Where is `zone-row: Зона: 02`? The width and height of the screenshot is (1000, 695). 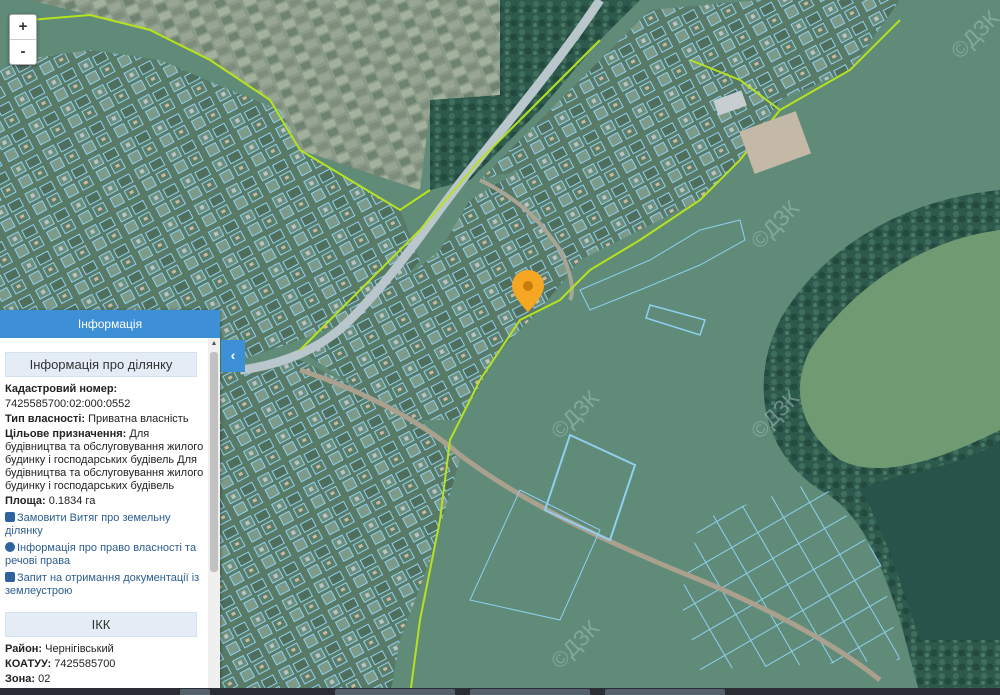
zone-row: Зона: 02 is located at coordinates (28, 679).